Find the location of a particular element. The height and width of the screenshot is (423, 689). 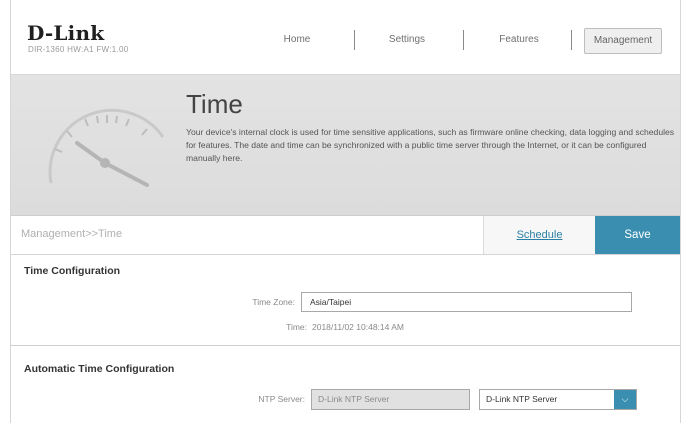

time-label: Time: is located at coordinates (296, 327).